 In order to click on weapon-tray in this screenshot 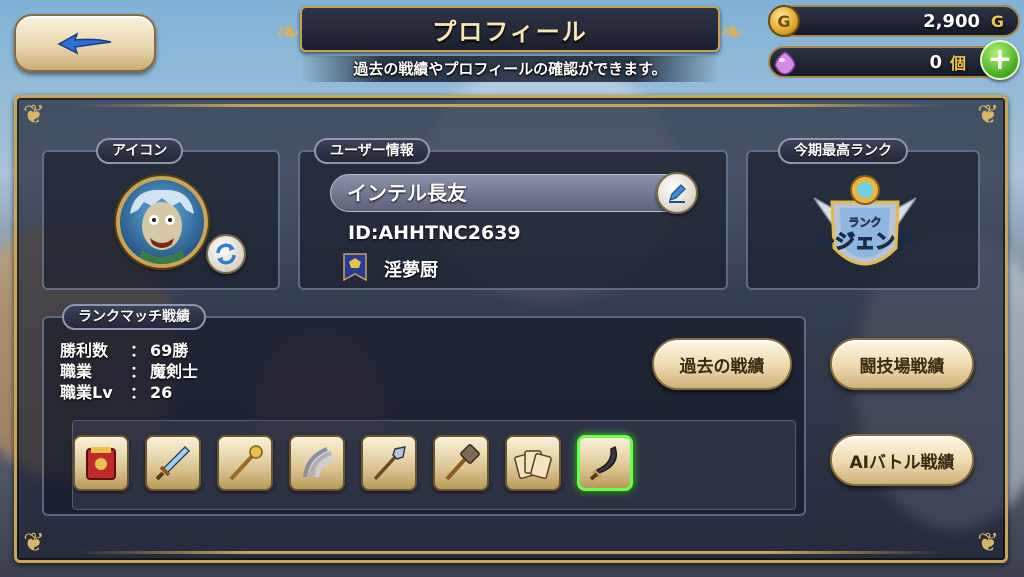, I will do `click(434, 465)`.